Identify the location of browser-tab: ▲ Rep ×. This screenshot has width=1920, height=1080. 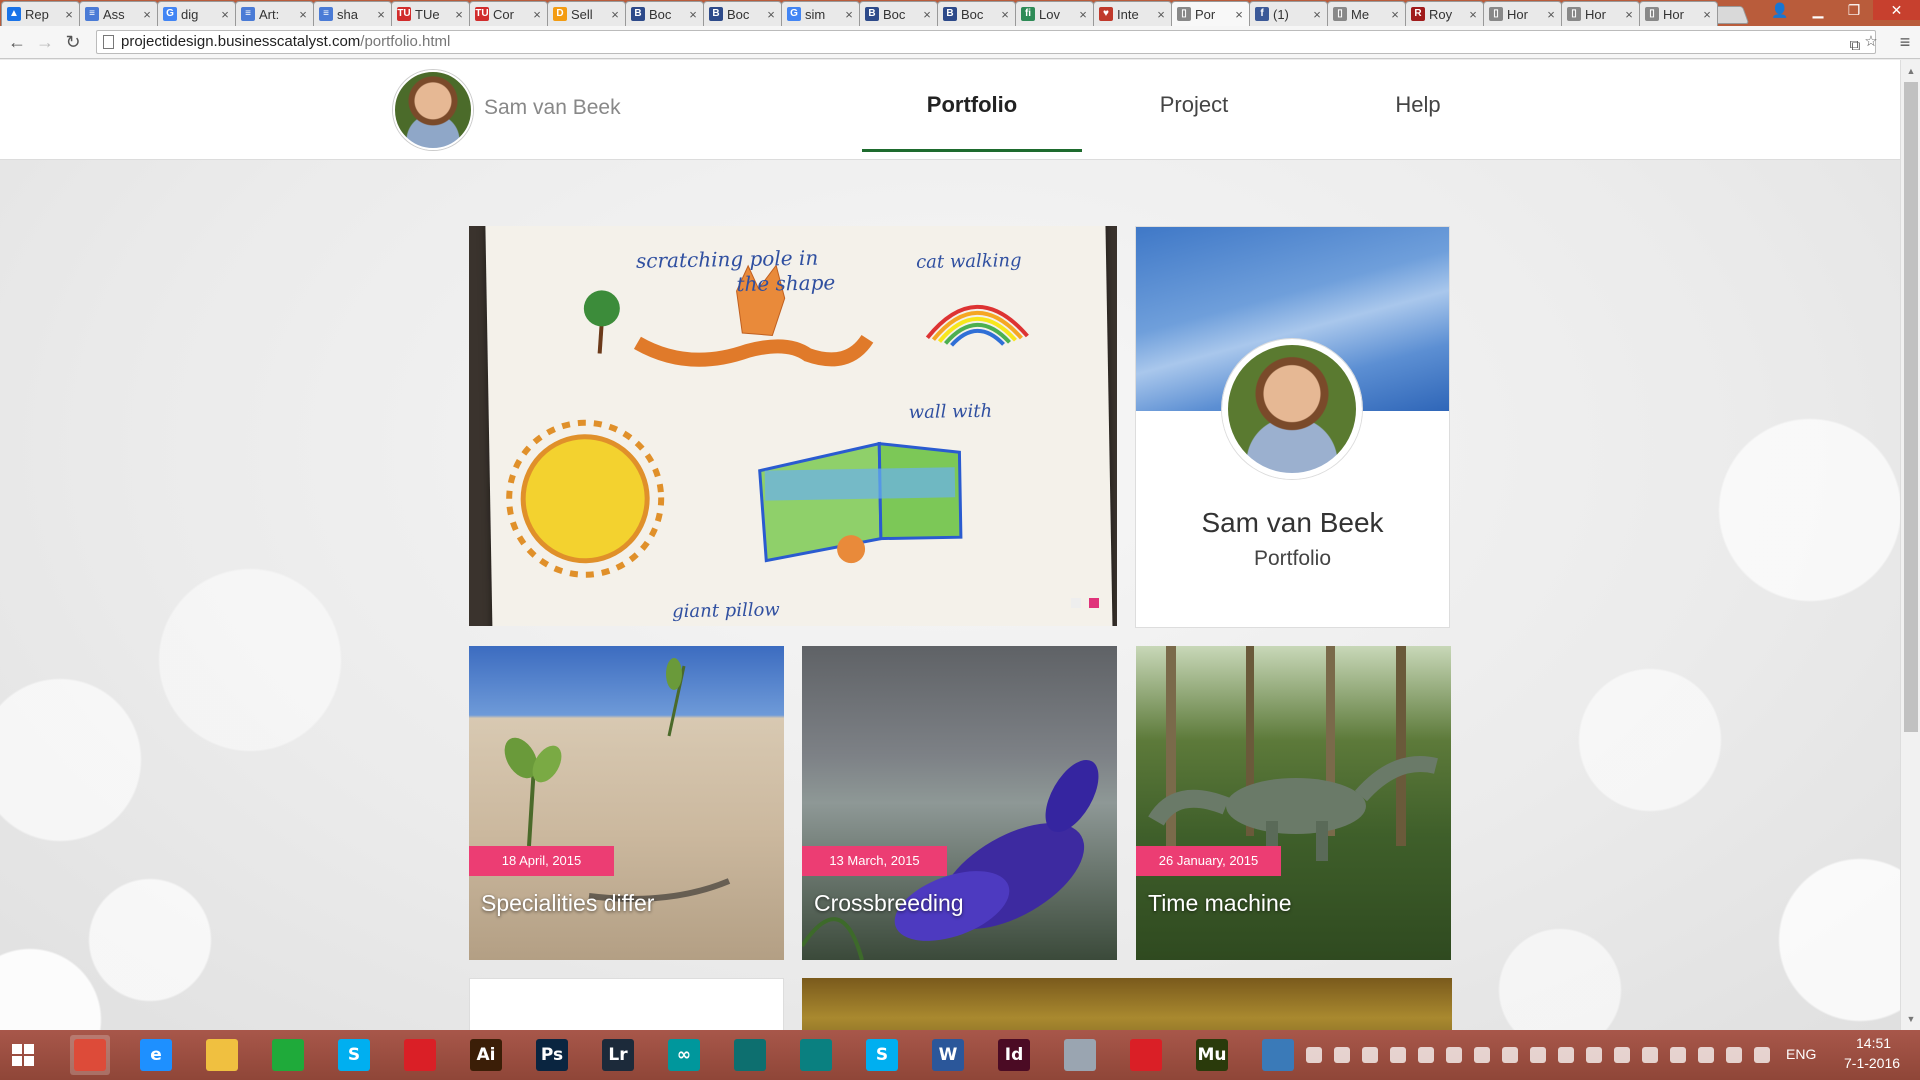
(40, 13).